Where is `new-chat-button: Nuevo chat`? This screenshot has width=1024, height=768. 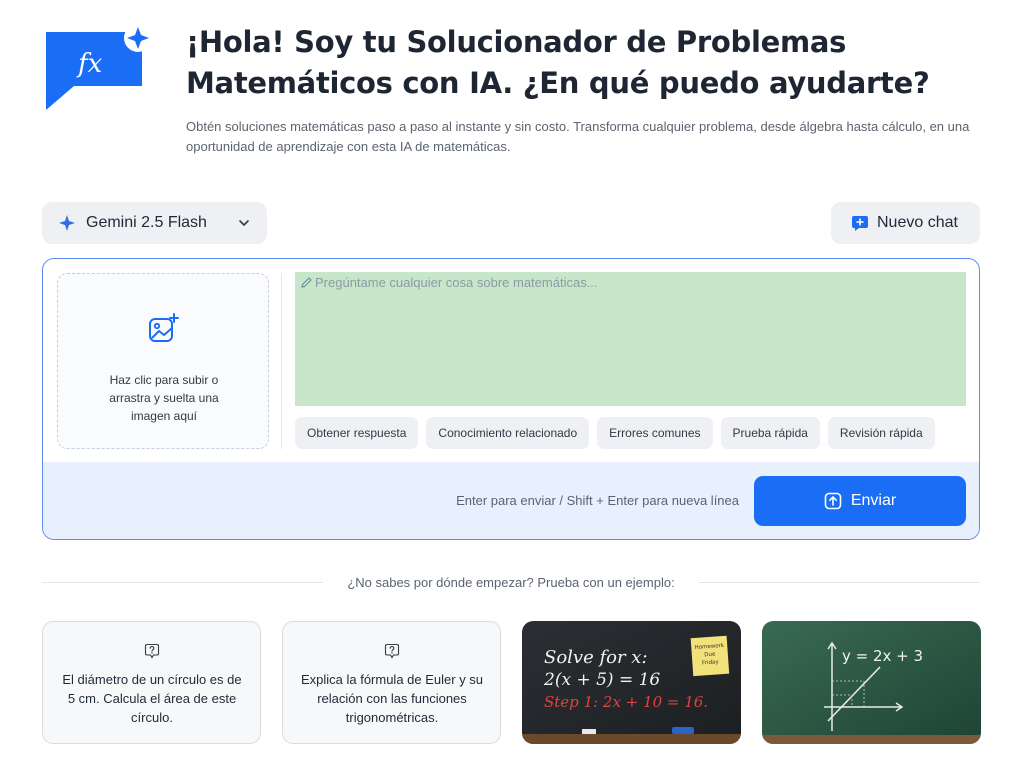
new-chat-button: Nuevo chat is located at coordinates (905, 223).